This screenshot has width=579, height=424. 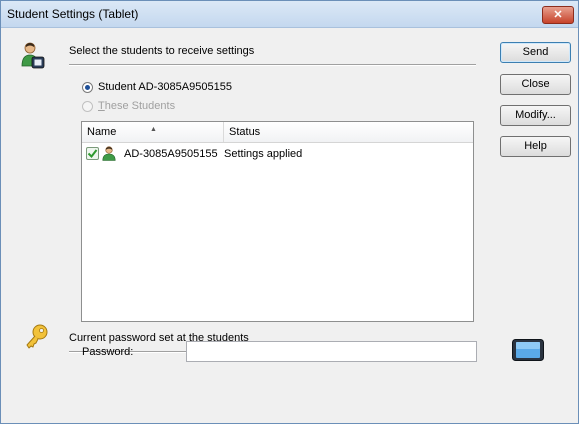 I want to click on radio-label-these-students: These Students, so click(x=136, y=106).